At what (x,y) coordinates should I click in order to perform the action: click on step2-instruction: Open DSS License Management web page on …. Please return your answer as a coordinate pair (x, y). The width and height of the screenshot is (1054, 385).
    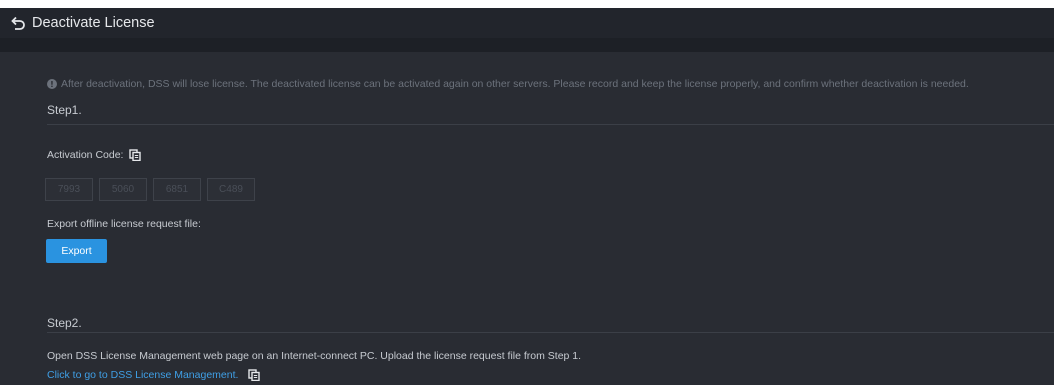
    Looking at the image, I should click on (314, 356).